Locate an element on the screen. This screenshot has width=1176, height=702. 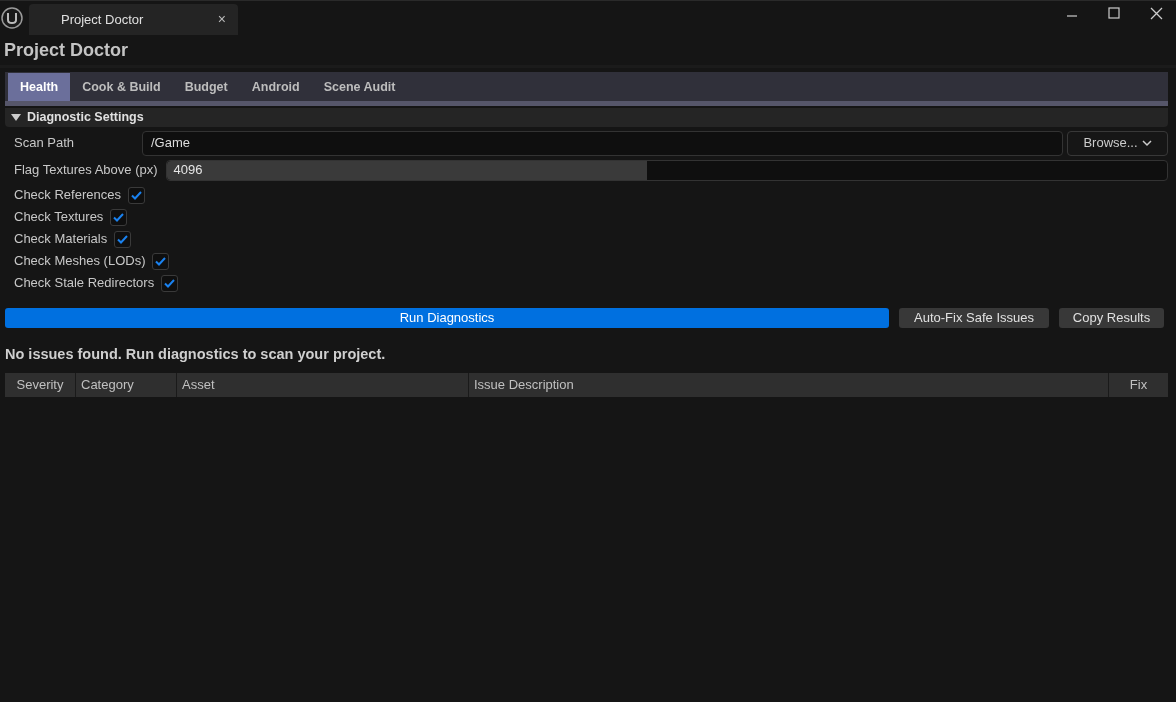
checkbox-label: Check Stale Redirectors is located at coordinates (84, 283).